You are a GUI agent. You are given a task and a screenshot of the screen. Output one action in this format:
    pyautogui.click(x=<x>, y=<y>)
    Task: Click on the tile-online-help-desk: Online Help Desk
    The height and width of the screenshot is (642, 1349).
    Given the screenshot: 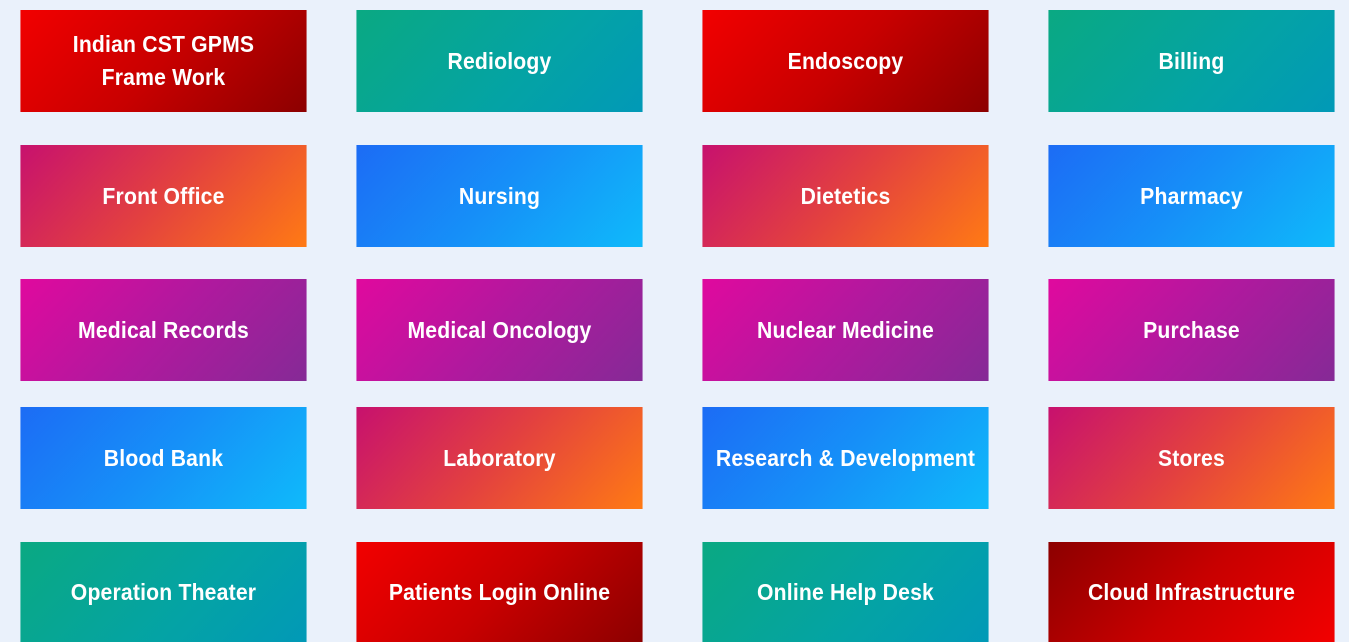 What is the action you would take?
    pyautogui.click(x=845, y=592)
    